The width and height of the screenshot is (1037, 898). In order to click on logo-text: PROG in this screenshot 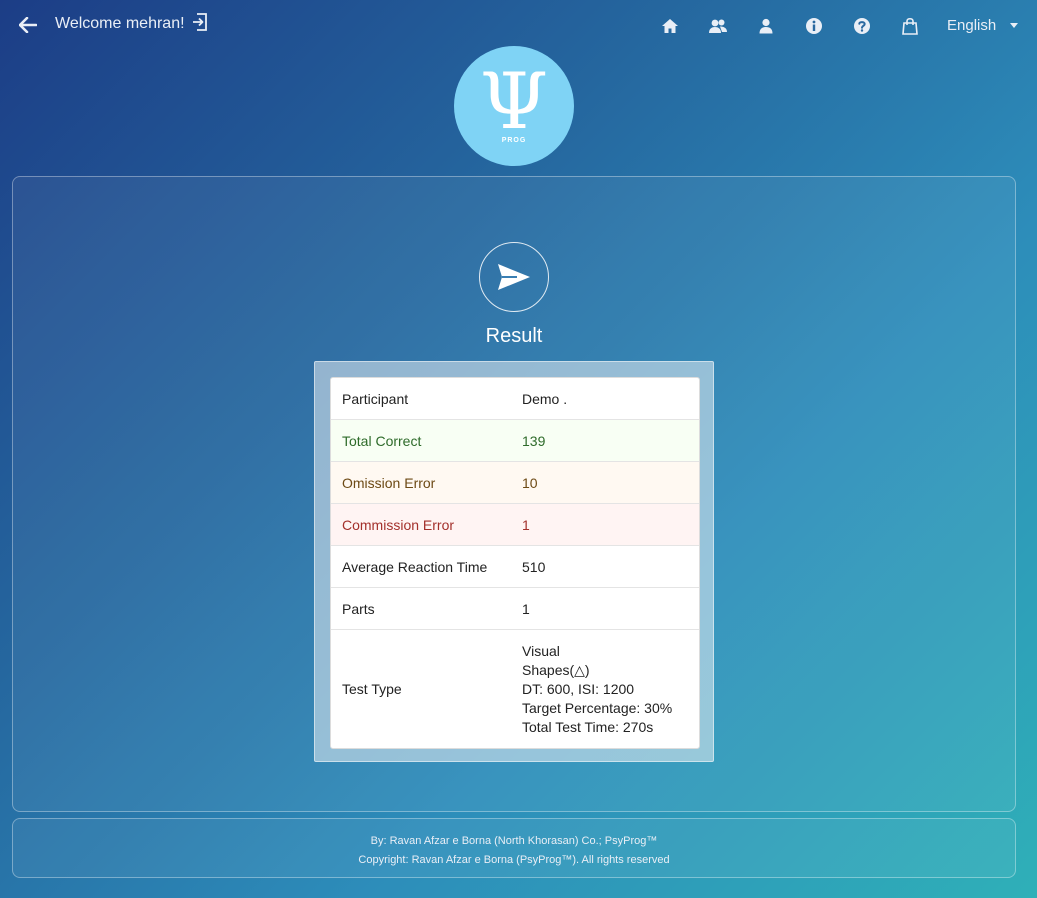, I will do `click(514, 140)`.